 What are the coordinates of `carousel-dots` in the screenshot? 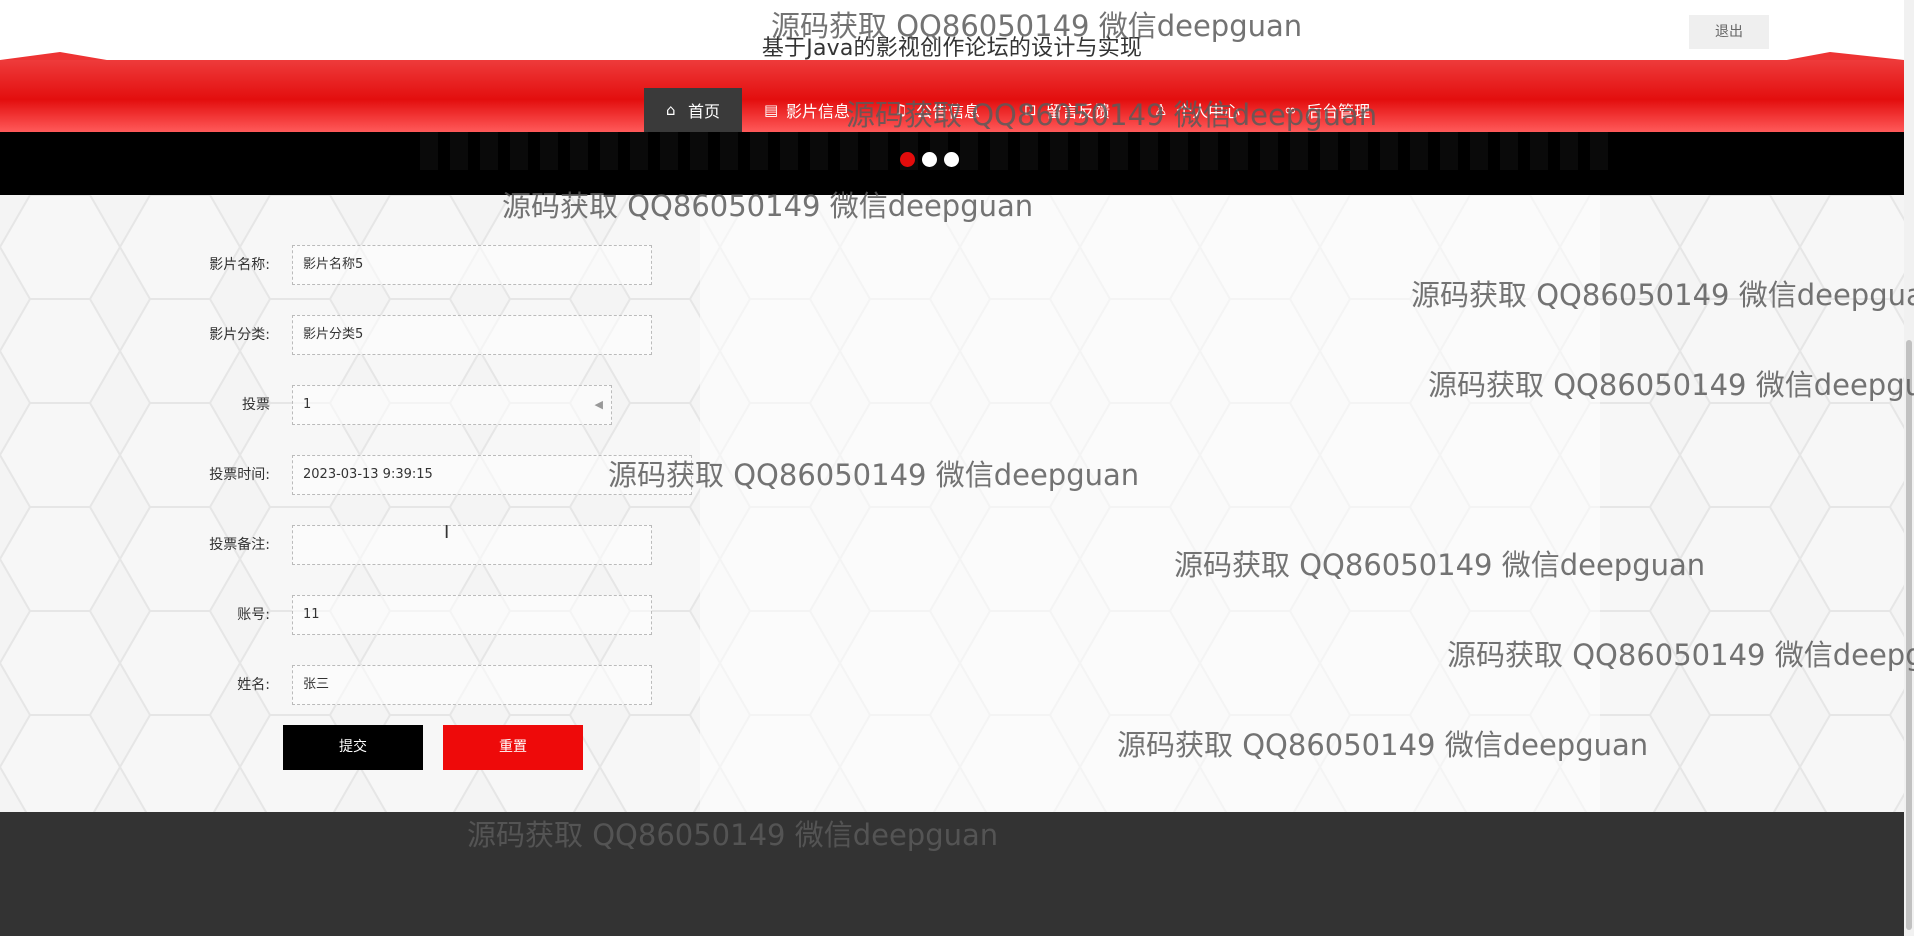 It's located at (929, 159).